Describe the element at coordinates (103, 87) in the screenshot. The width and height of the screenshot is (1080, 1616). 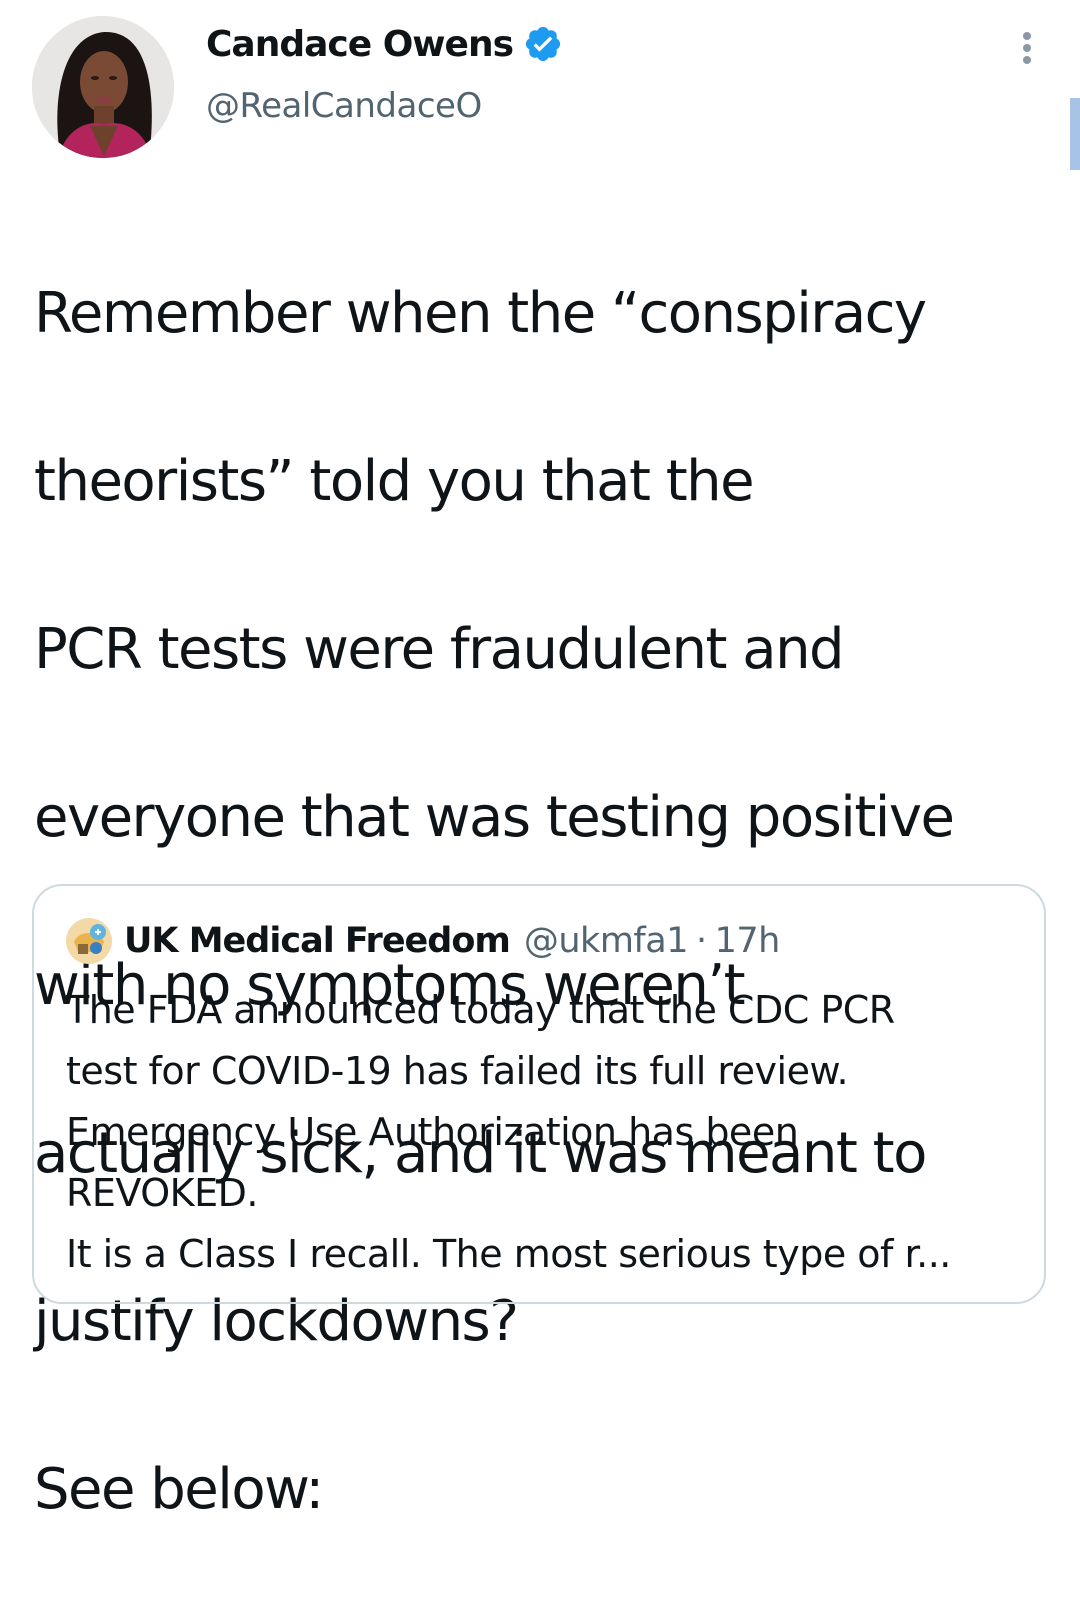
I see `author-avatar` at that location.